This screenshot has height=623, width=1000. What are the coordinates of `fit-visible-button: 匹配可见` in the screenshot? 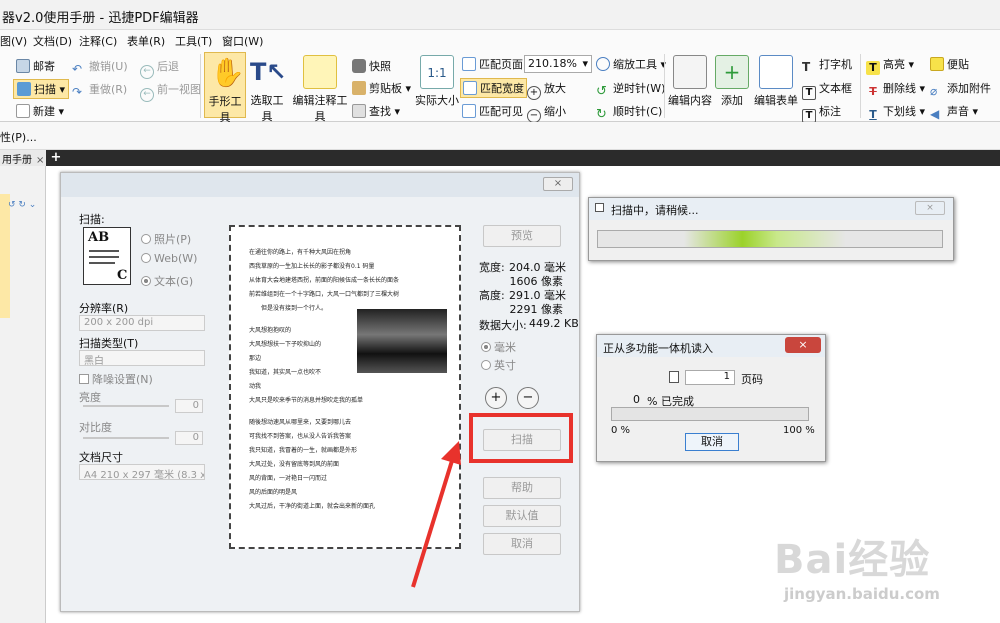 It's located at (492, 111).